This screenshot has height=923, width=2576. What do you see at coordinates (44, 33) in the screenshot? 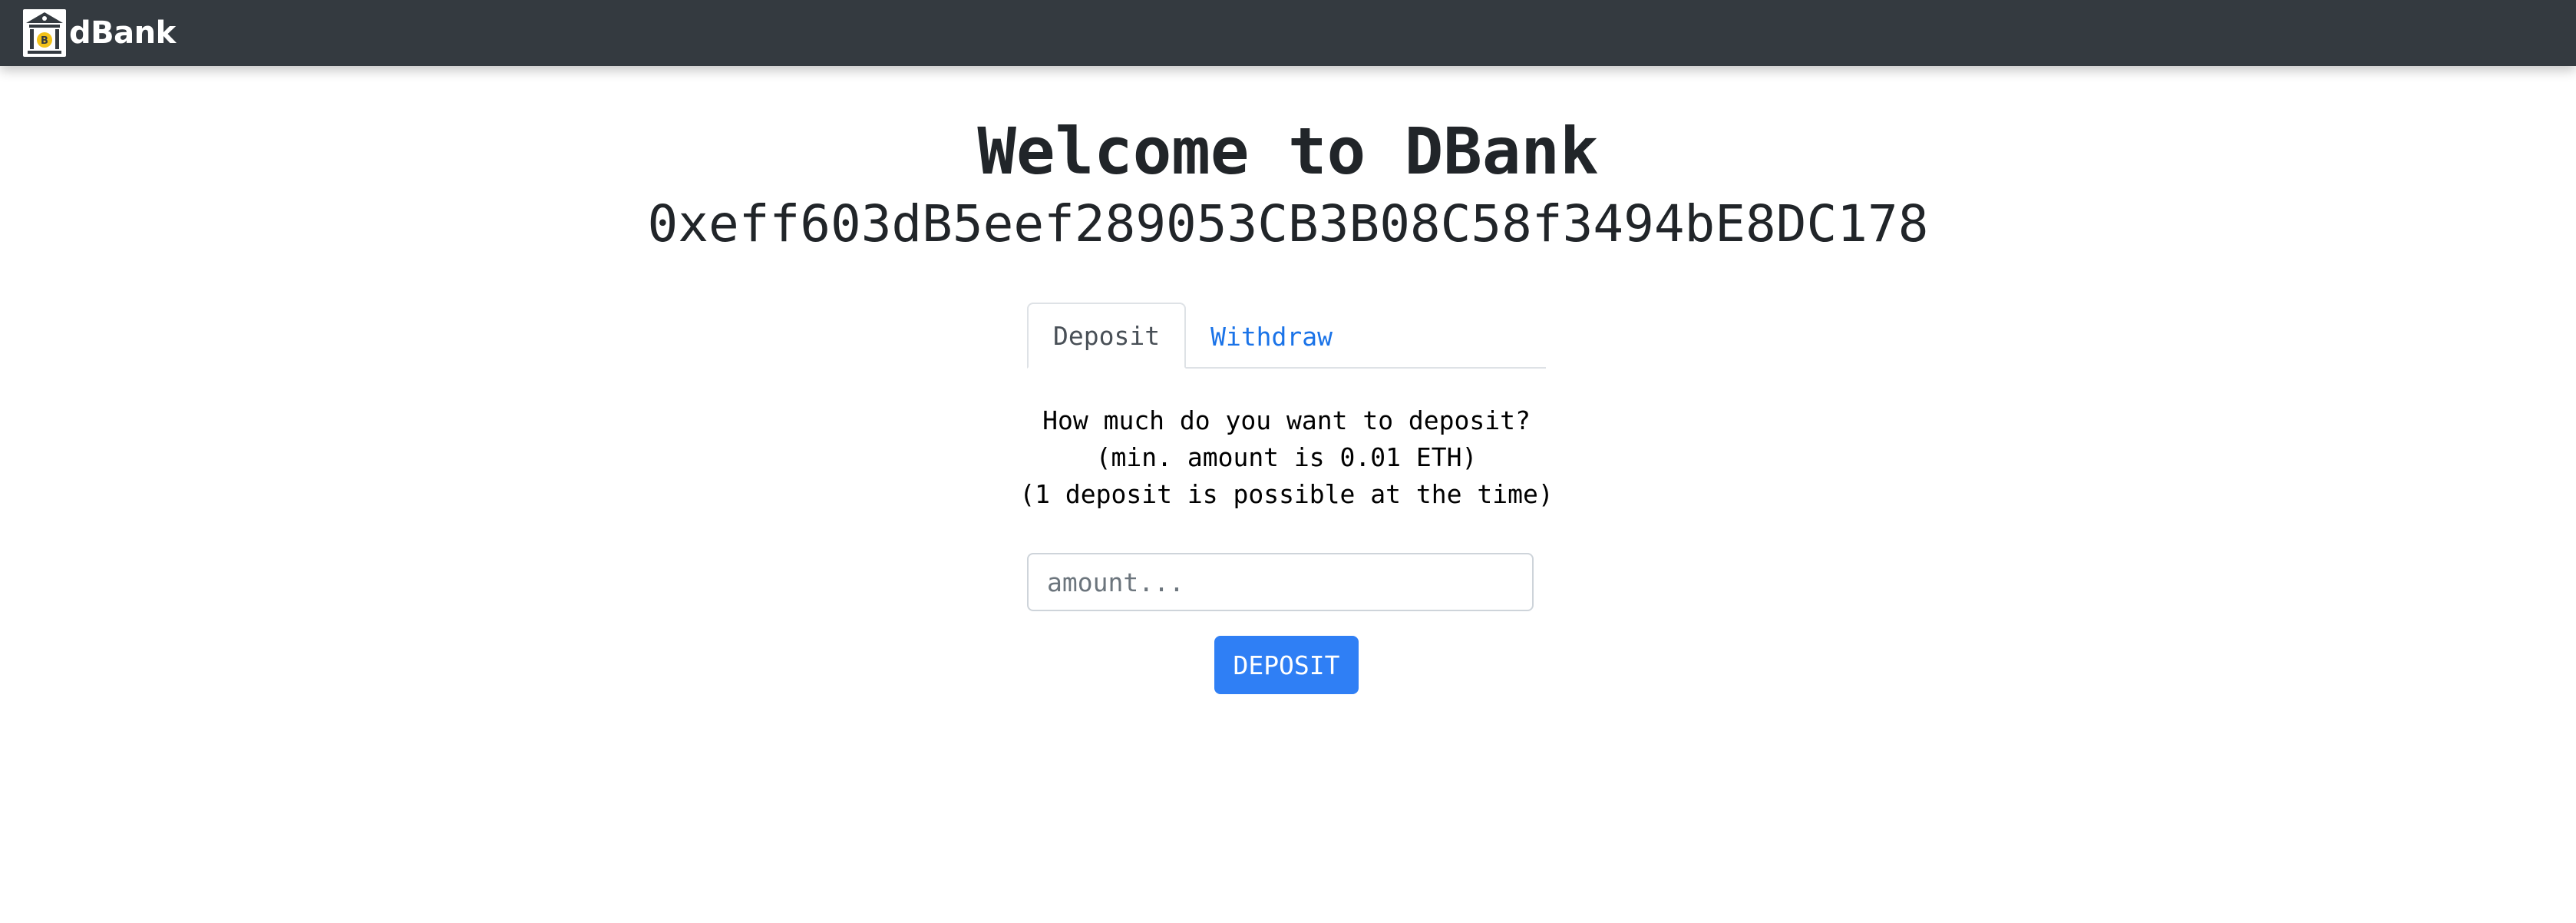
I see `bank-building-bitcoin-icon: B` at bounding box center [44, 33].